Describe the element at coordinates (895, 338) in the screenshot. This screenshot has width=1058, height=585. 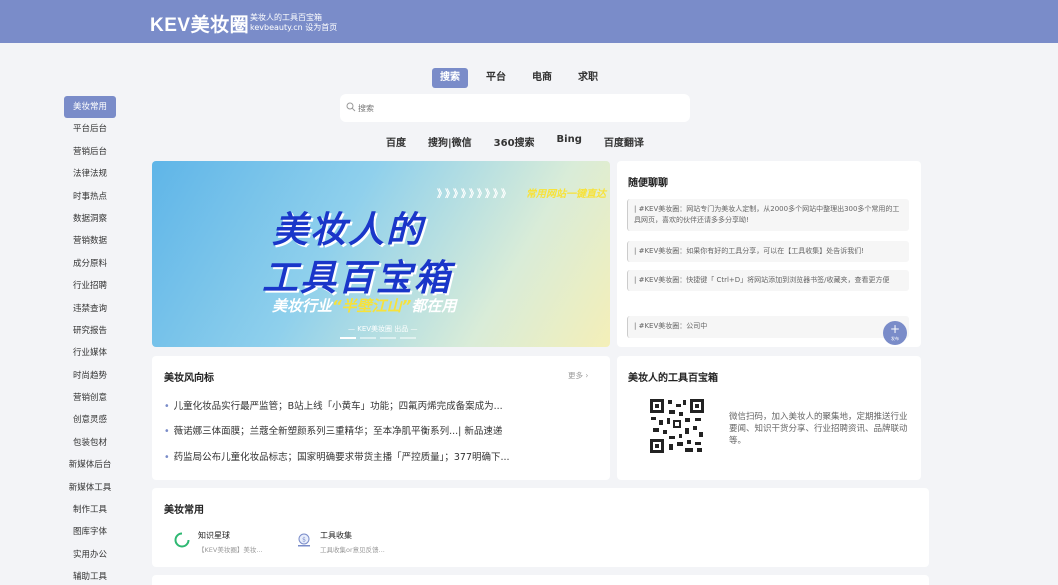
I see `post-button-label: 发布` at that location.